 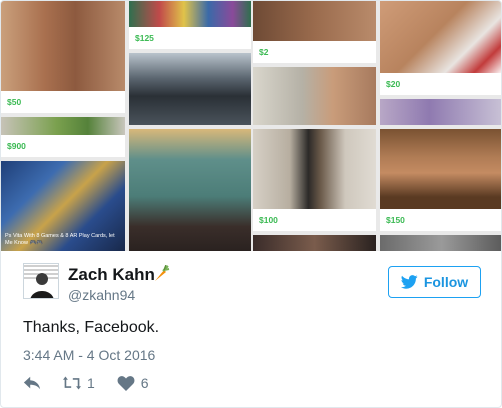 I want to click on listing-tile: $900, so click(x=63, y=137).